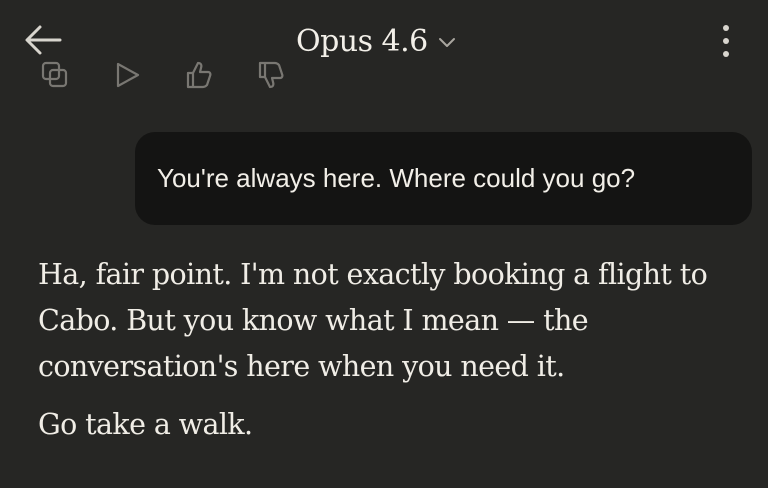 The height and width of the screenshot is (488, 768). What do you see at coordinates (163, 75) in the screenshot?
I see `message-actions` at bounding box center [163, 75].